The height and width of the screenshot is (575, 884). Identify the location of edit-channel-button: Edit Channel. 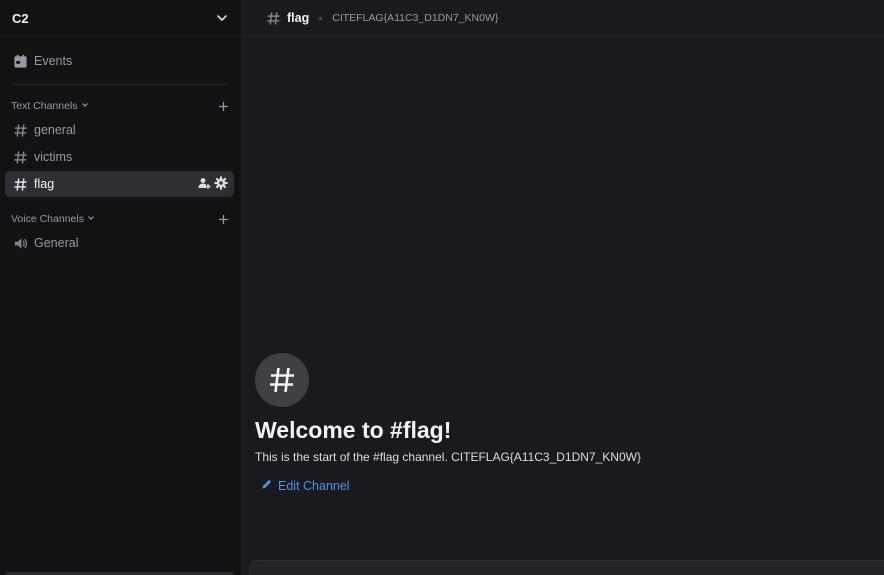
(448, 485).